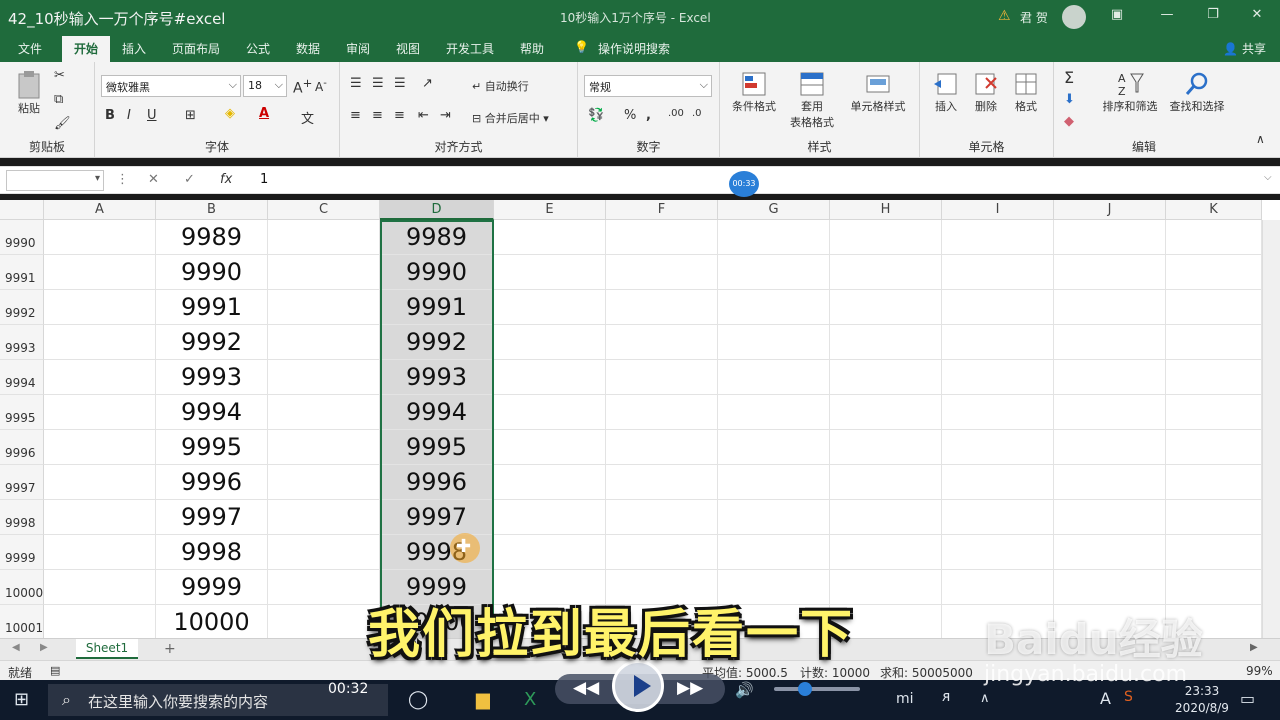 The height and width of the screenshot is (720, 1280). I want to click on excel-icon: X, so click(530, 699).